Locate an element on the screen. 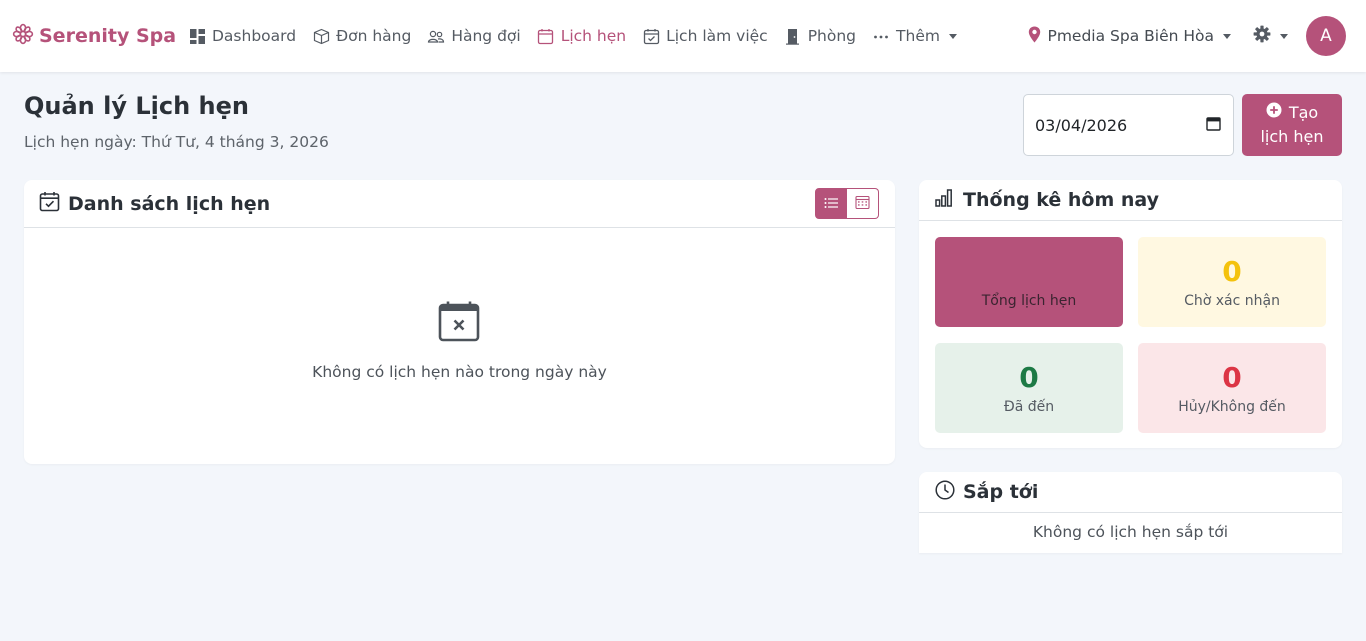  stat-arrived-value: 0 is located at coordinates (1029, 377).